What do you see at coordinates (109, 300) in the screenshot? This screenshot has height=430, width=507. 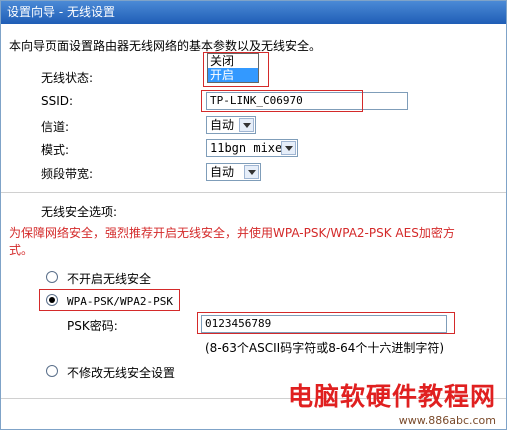 I see `highlight-box-wpa` at bounding box center [109, 300].